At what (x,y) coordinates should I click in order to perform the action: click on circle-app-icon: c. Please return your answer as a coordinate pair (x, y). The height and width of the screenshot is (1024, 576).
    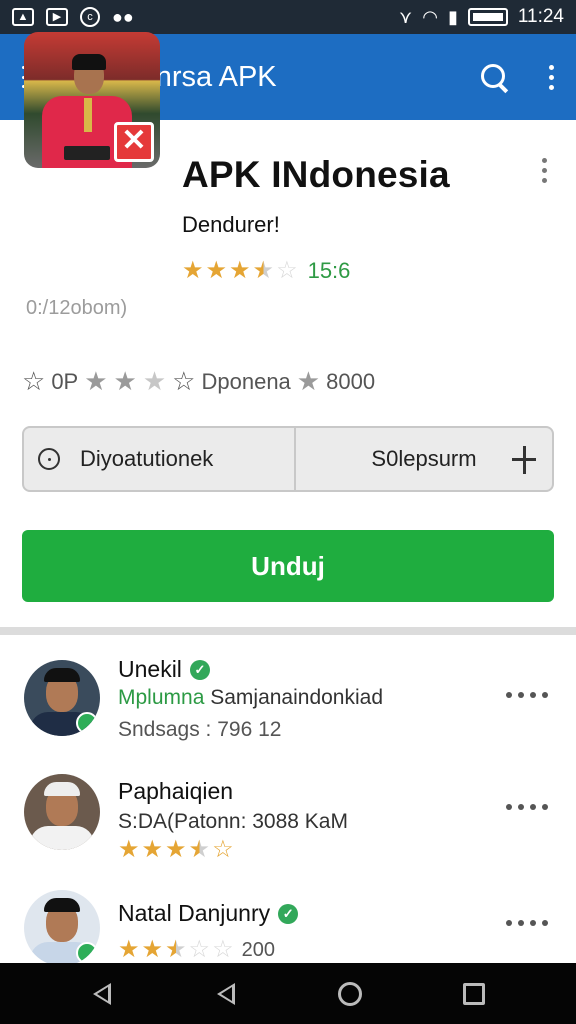
    Looking at the image, I should click on (90, 17).